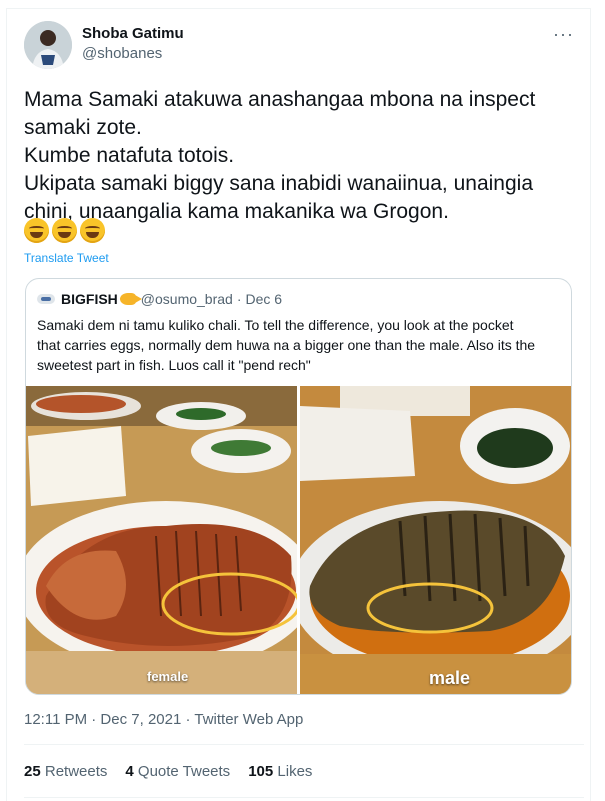  What do you see at coordinates (168, 676) in the screenshot?
I see `female-label: female` at bounding box center [168, 676].